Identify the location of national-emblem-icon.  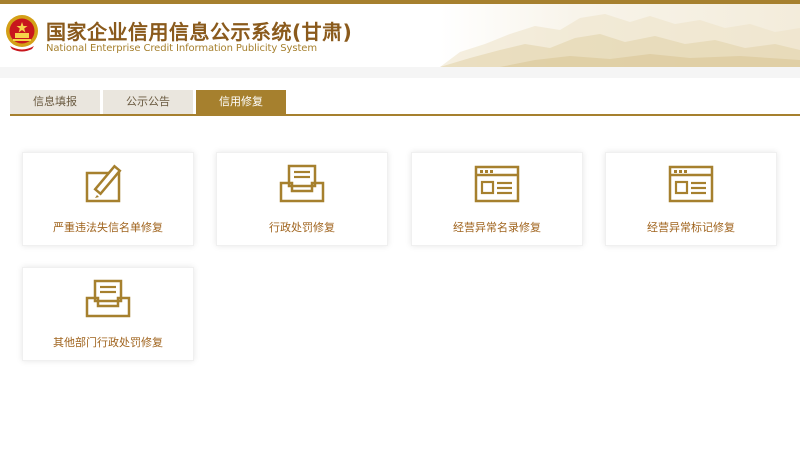
(22, 33).